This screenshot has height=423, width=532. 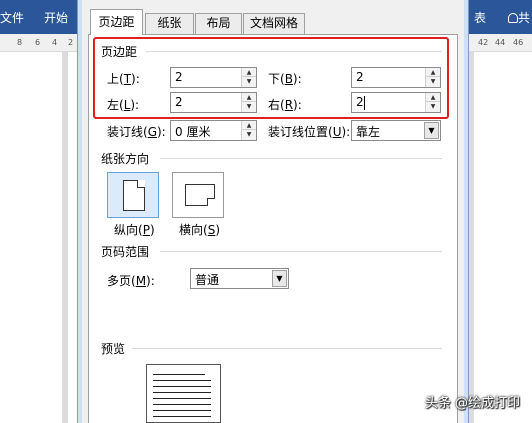 What do you see at coordinates (368, 132) in the screenshot?
I see `gutter-position-value: 靠左` at bounding box center [368, 132].